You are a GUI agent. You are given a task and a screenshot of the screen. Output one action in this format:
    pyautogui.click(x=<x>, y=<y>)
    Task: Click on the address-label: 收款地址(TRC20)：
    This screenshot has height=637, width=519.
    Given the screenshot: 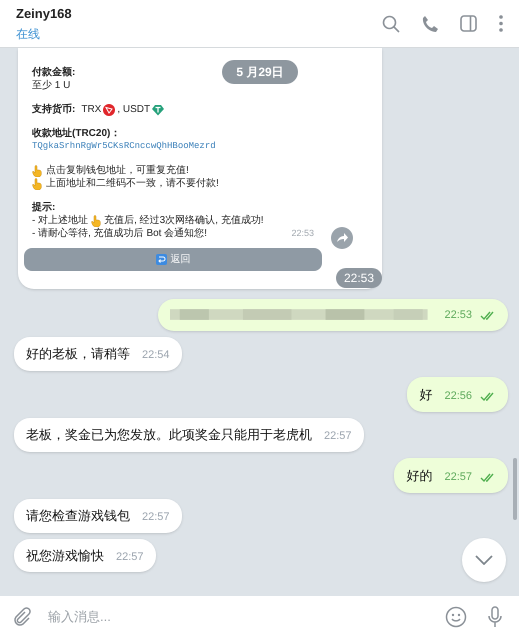 What is the action you would take?
    pyautogui.click(x=76, y=133)
    